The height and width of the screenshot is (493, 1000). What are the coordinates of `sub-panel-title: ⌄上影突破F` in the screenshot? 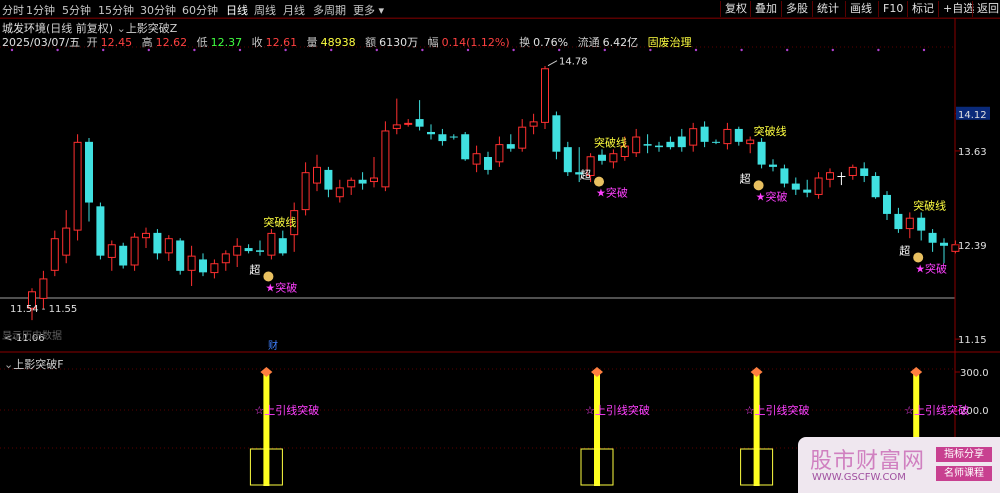 It's located at (34, 364).